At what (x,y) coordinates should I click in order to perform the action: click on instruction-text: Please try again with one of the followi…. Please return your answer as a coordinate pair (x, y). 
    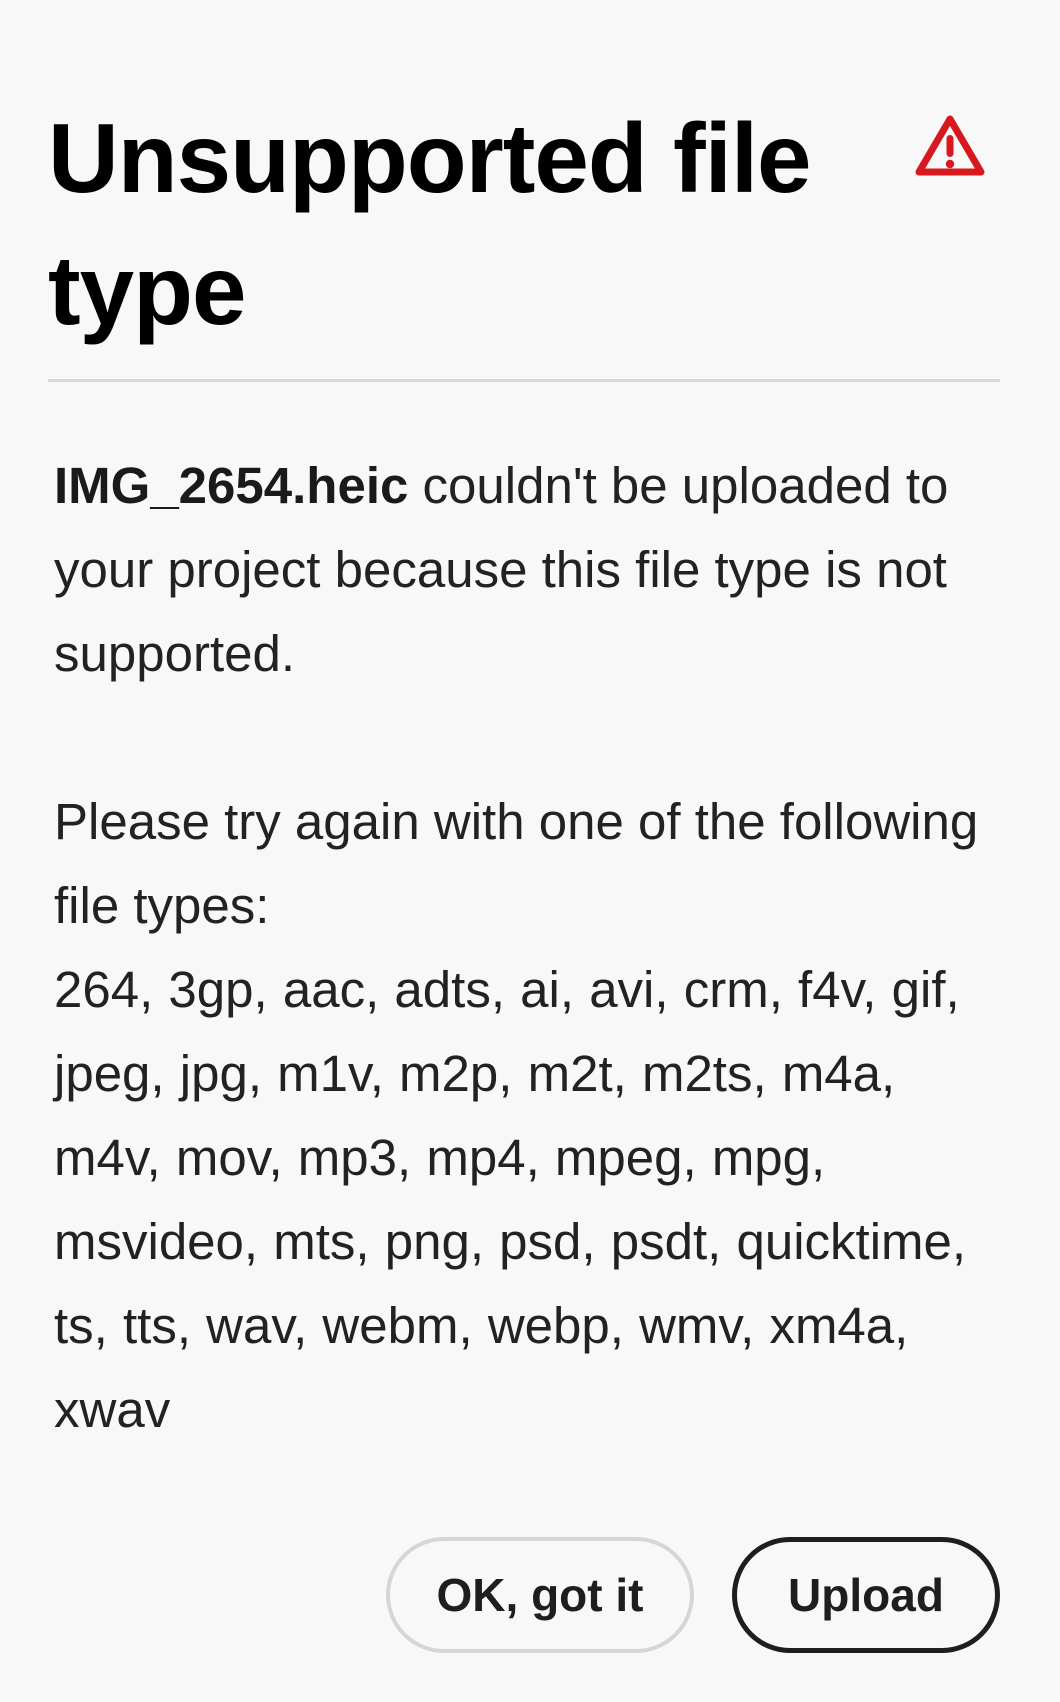
    Looking at the image, I should click on (516, 863).